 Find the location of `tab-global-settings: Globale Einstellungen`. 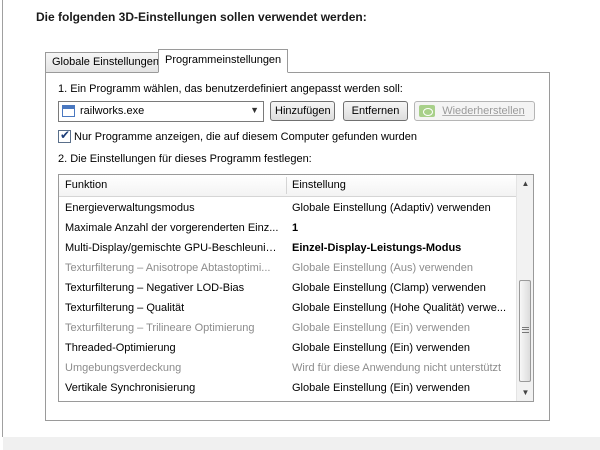

tab-global-settings: Globale Einstellungen is located at coordinates (106, 62).